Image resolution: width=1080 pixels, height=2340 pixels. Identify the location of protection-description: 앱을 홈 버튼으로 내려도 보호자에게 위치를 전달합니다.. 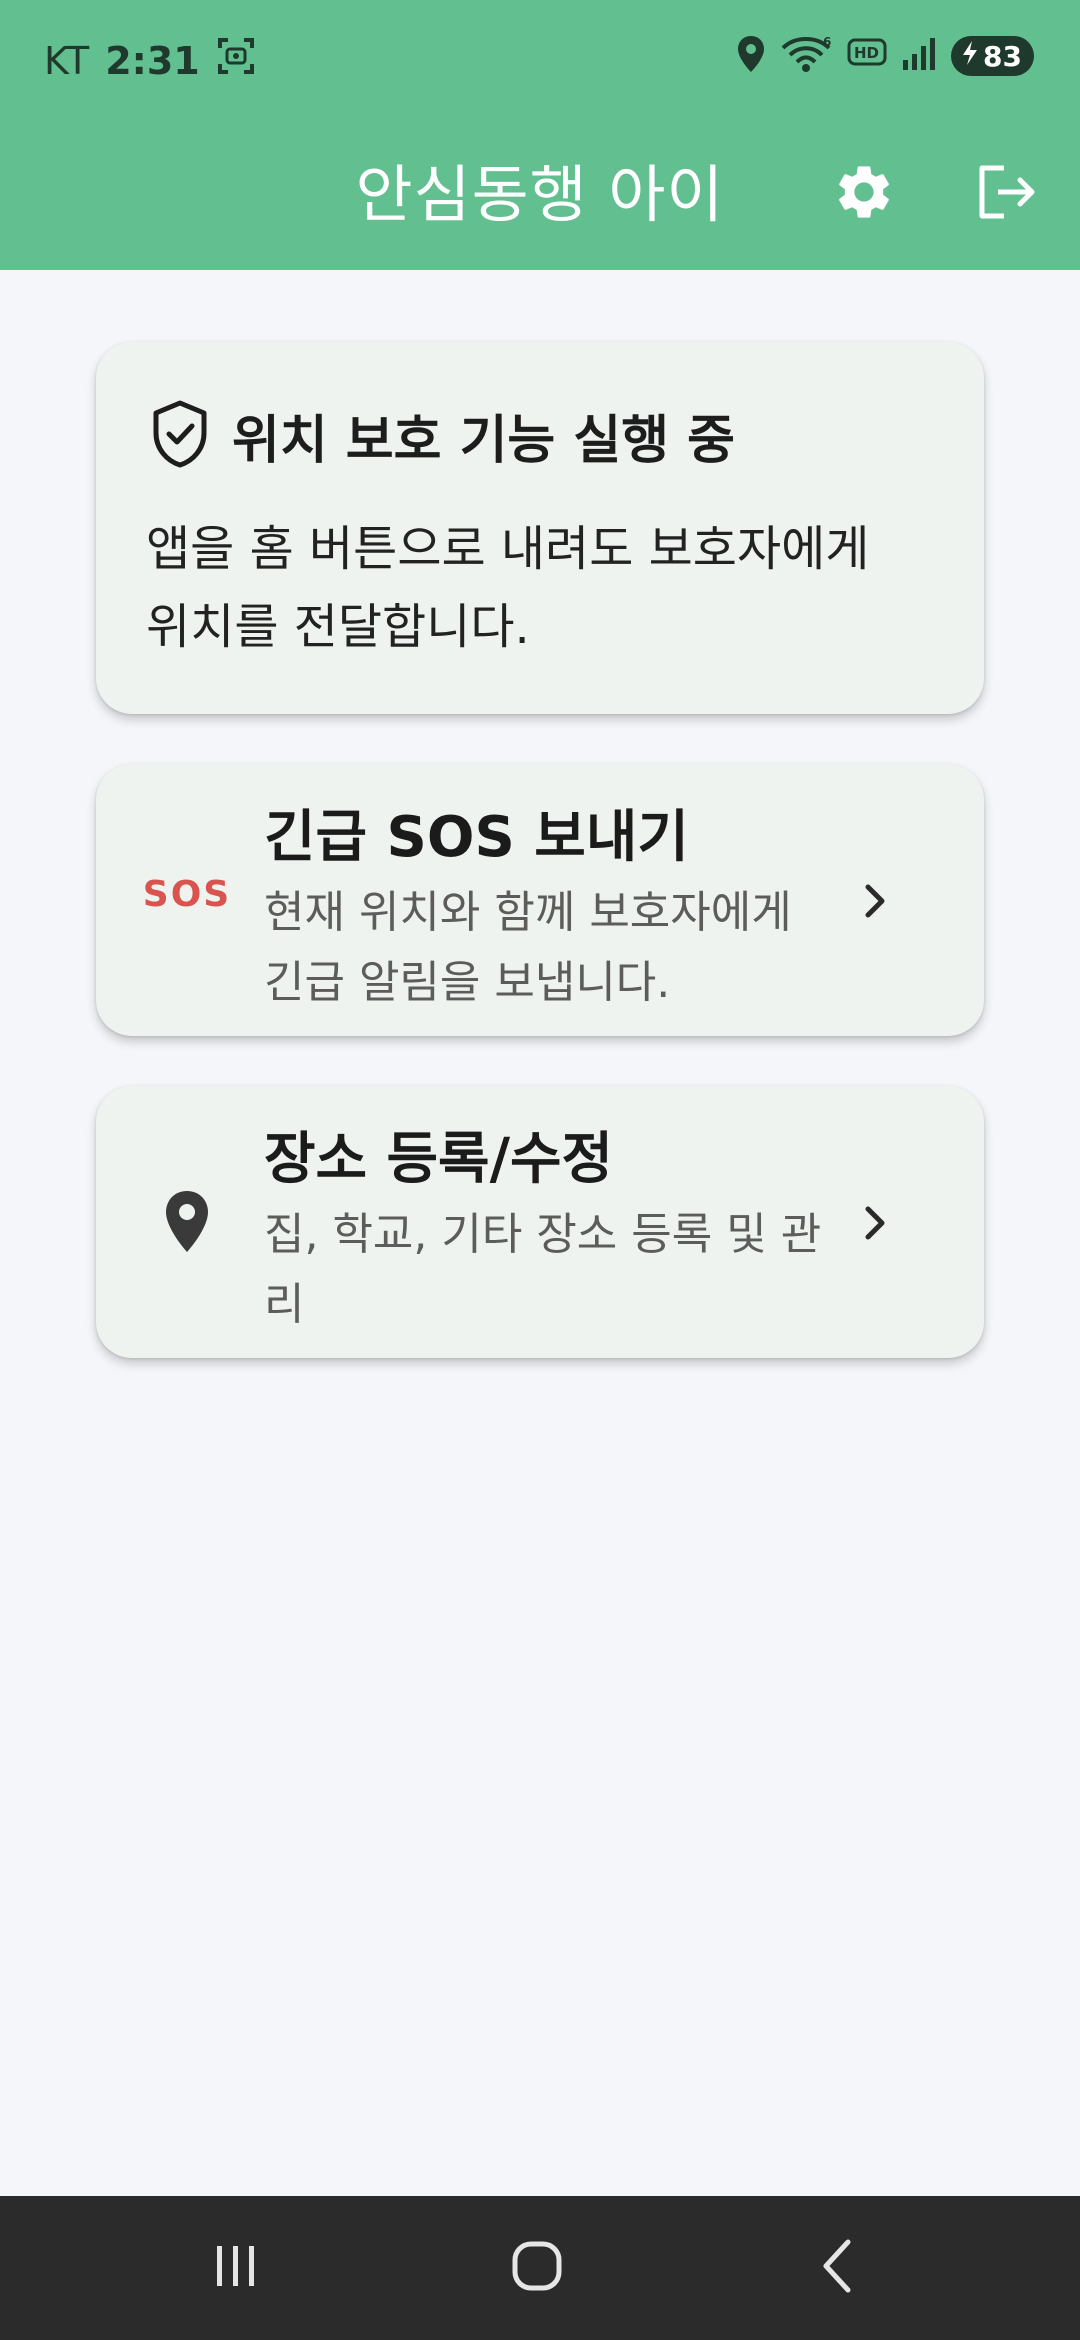
(508, 588).